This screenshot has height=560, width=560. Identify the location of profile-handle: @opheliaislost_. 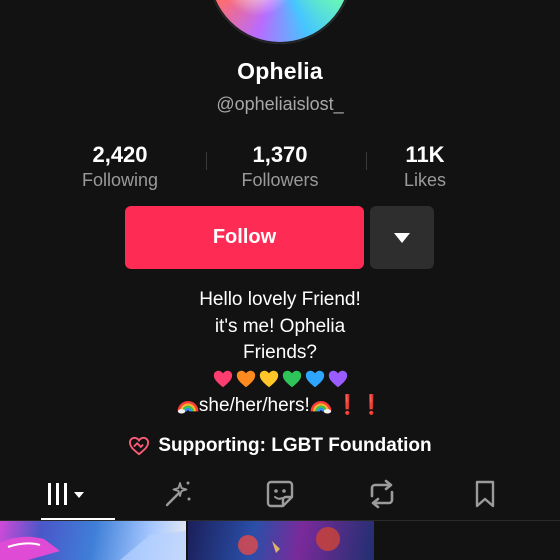
(280, 104).